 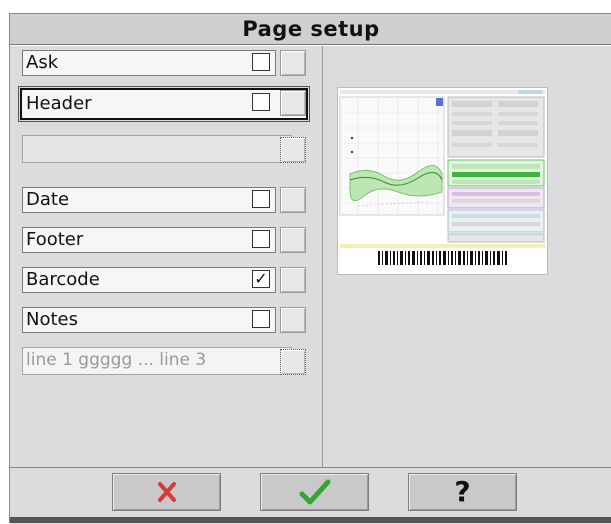 I want to click on confirm-button, so click(x=314, y=492).